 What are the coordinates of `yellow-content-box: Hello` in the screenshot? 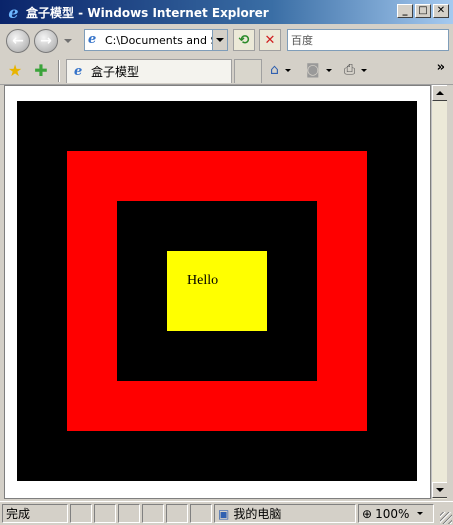 It's located at (217, 291).